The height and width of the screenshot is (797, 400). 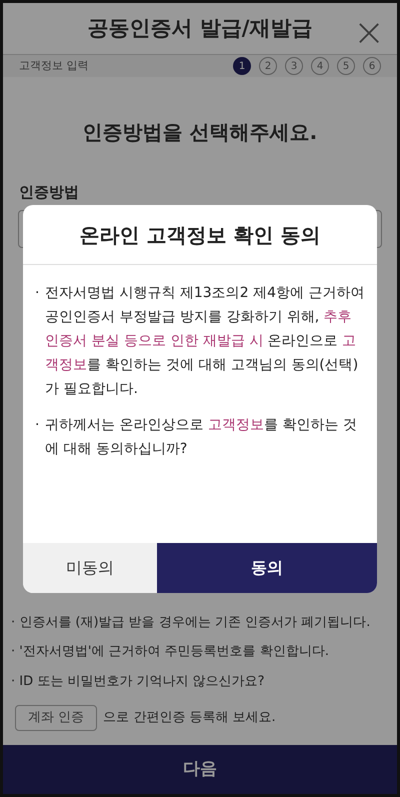 I want to click on page-title: 공동인증서 발급/재발급, so click(x=200, y=28).